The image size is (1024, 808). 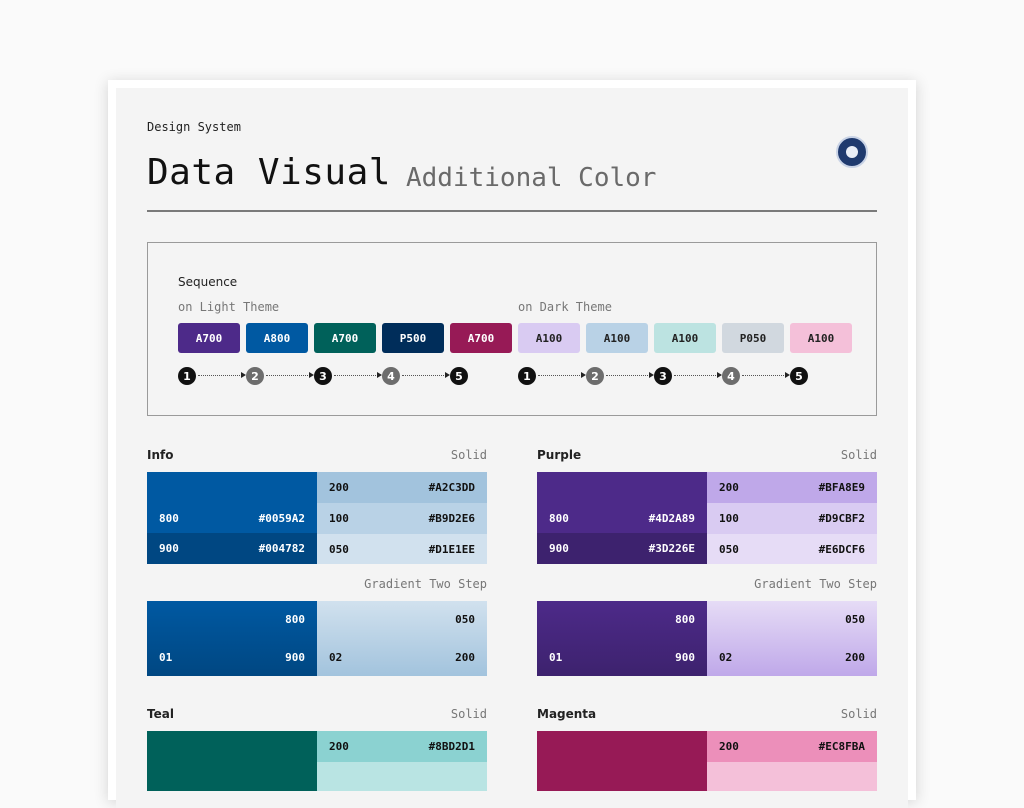 What do you see at coordinates (821, 338) in the screenshot?
I see `sequence-chip-dark-5: A100` at bounding box center [821, 338].